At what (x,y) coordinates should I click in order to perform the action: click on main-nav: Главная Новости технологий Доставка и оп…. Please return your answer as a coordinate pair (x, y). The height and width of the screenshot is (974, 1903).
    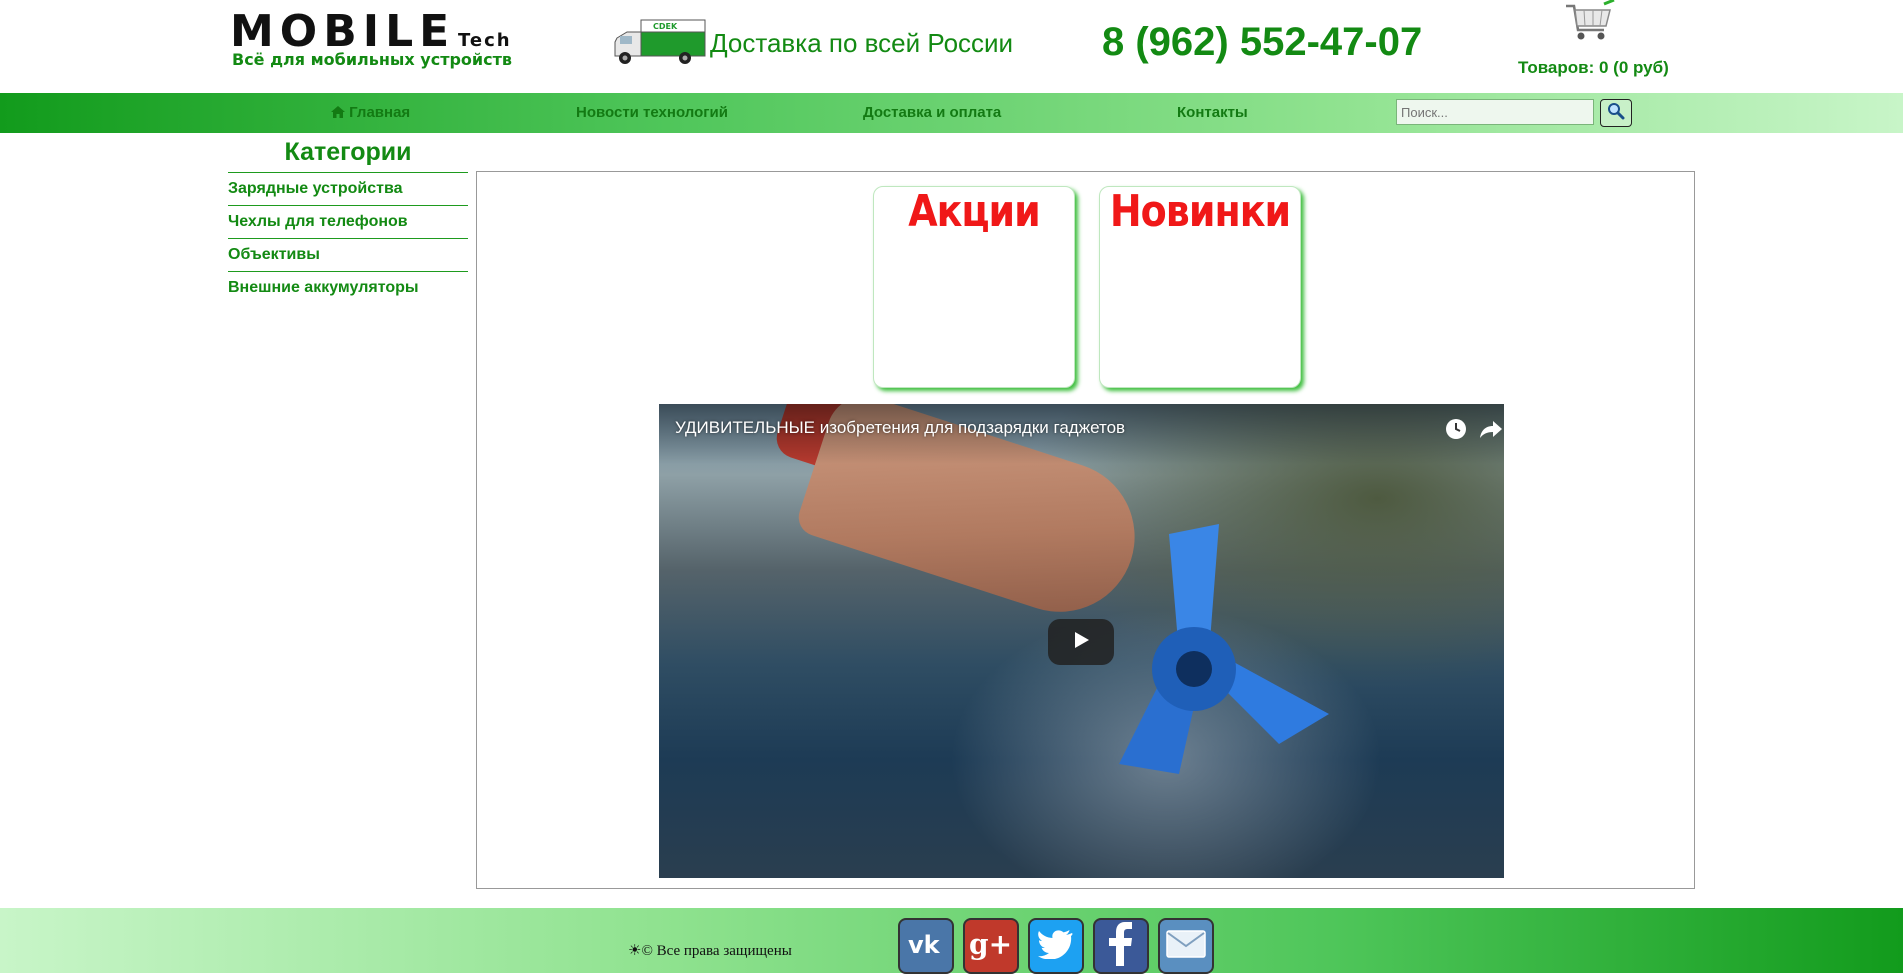
    Looking at the image, I should click on (951, 113).